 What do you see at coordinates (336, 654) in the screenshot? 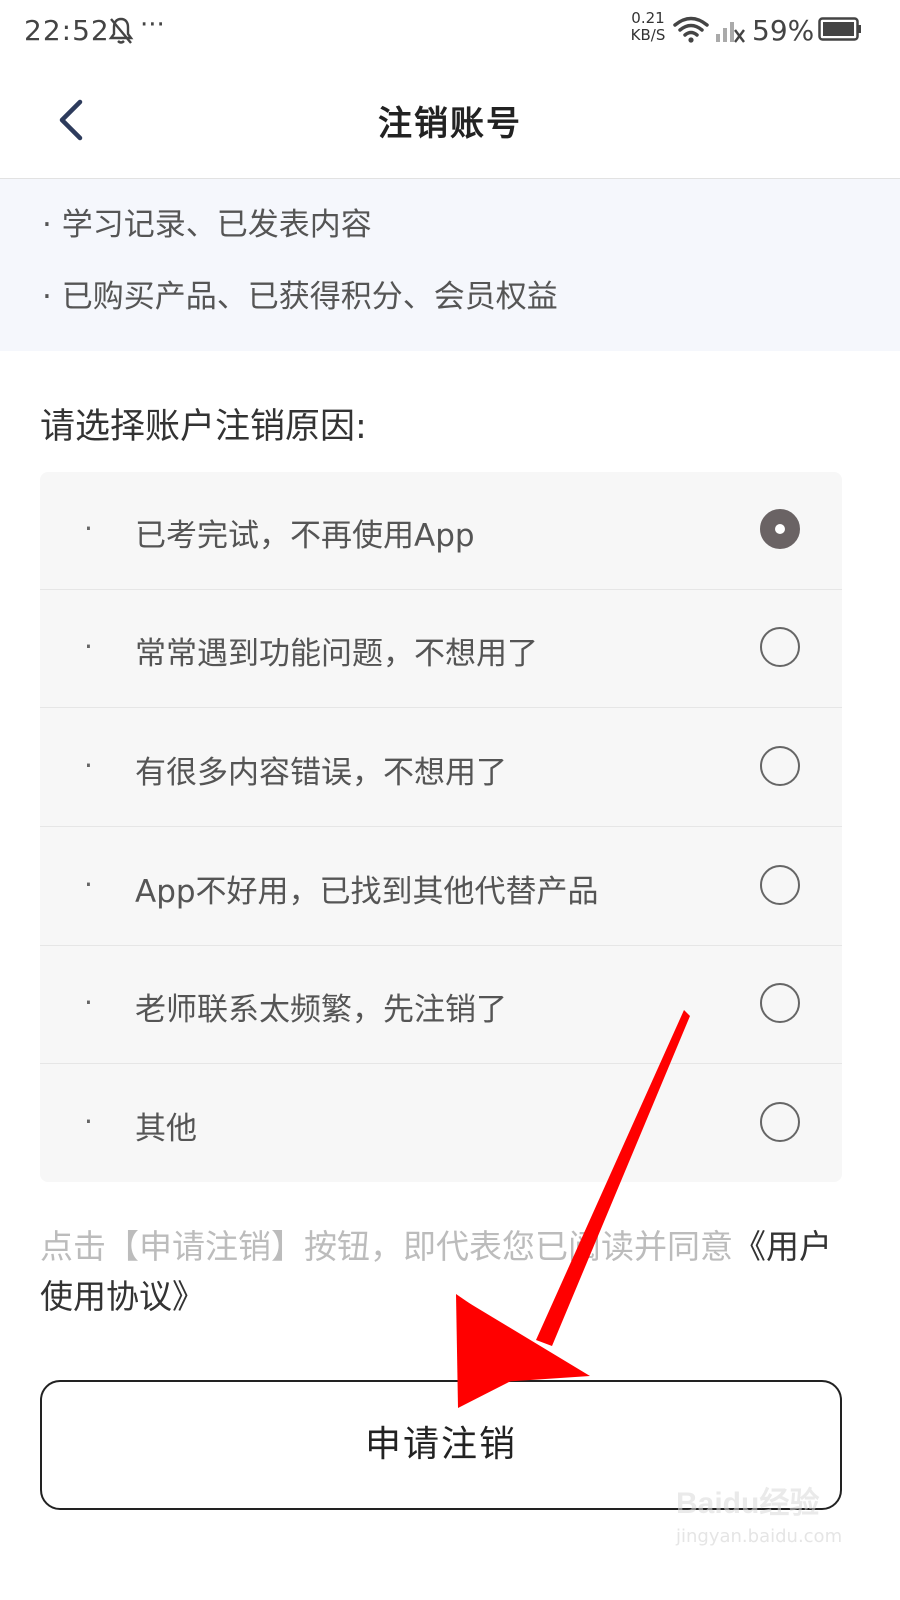
I see `reason-label: 常常遇到功能问题，不想用了` at bounding box center [336, 654].